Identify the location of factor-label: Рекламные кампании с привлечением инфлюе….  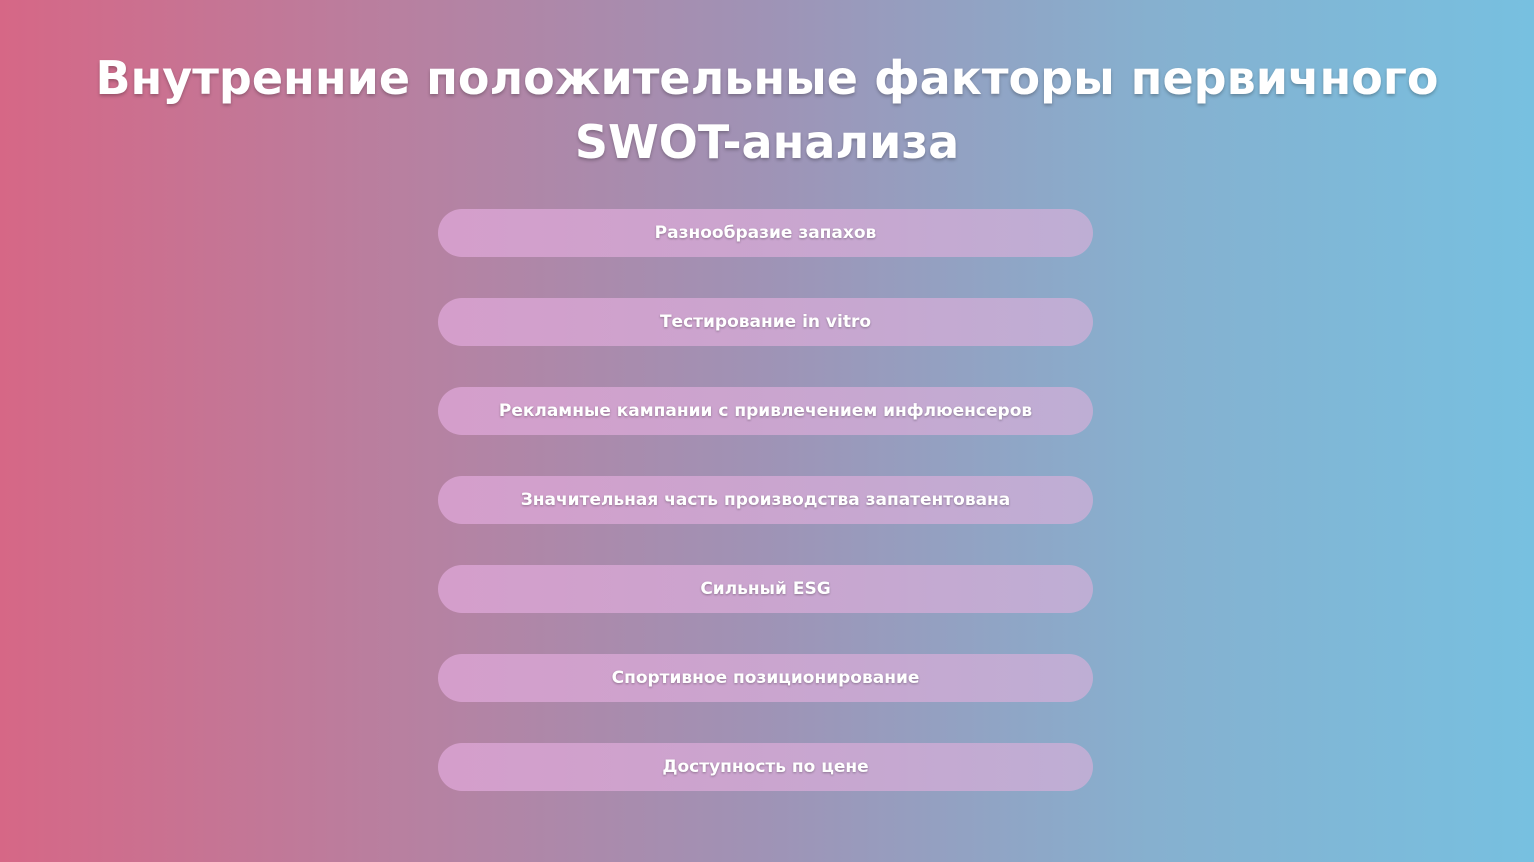
(765, 411).